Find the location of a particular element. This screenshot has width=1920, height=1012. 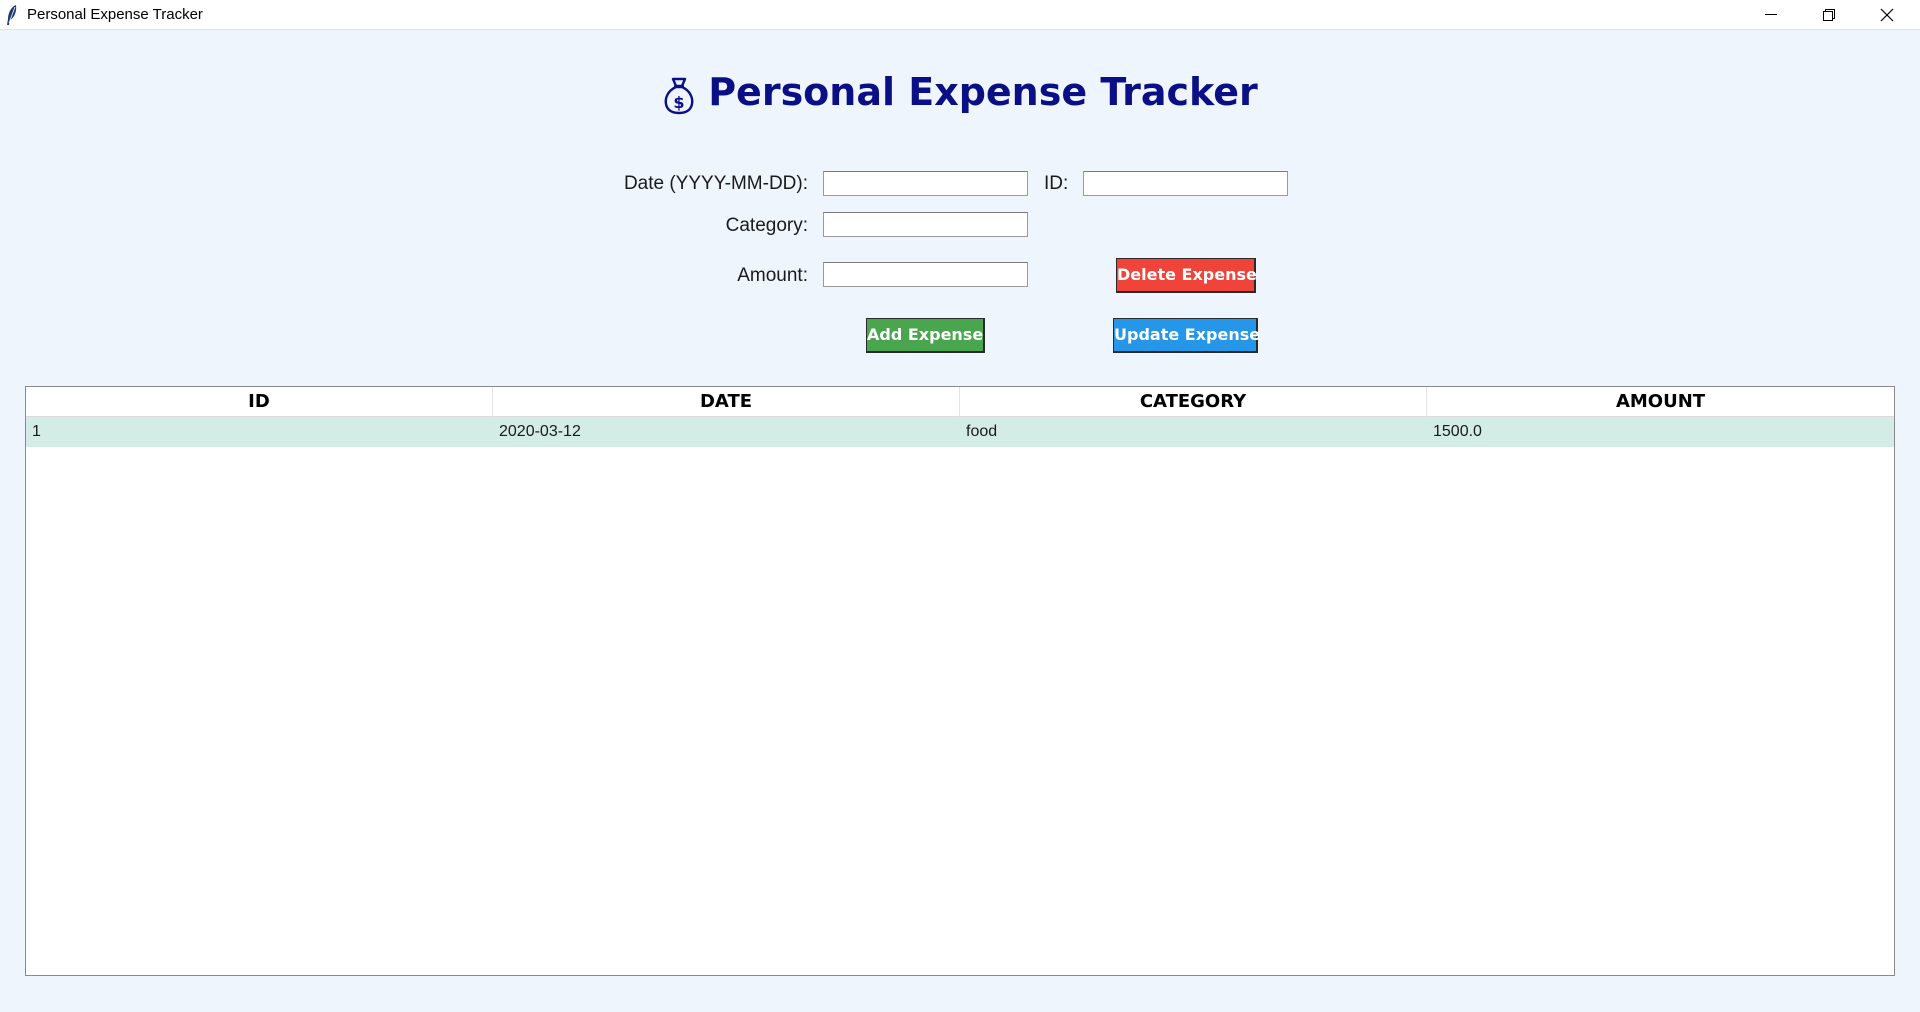

column-header-id: ID is located at coordinates (259, 402).